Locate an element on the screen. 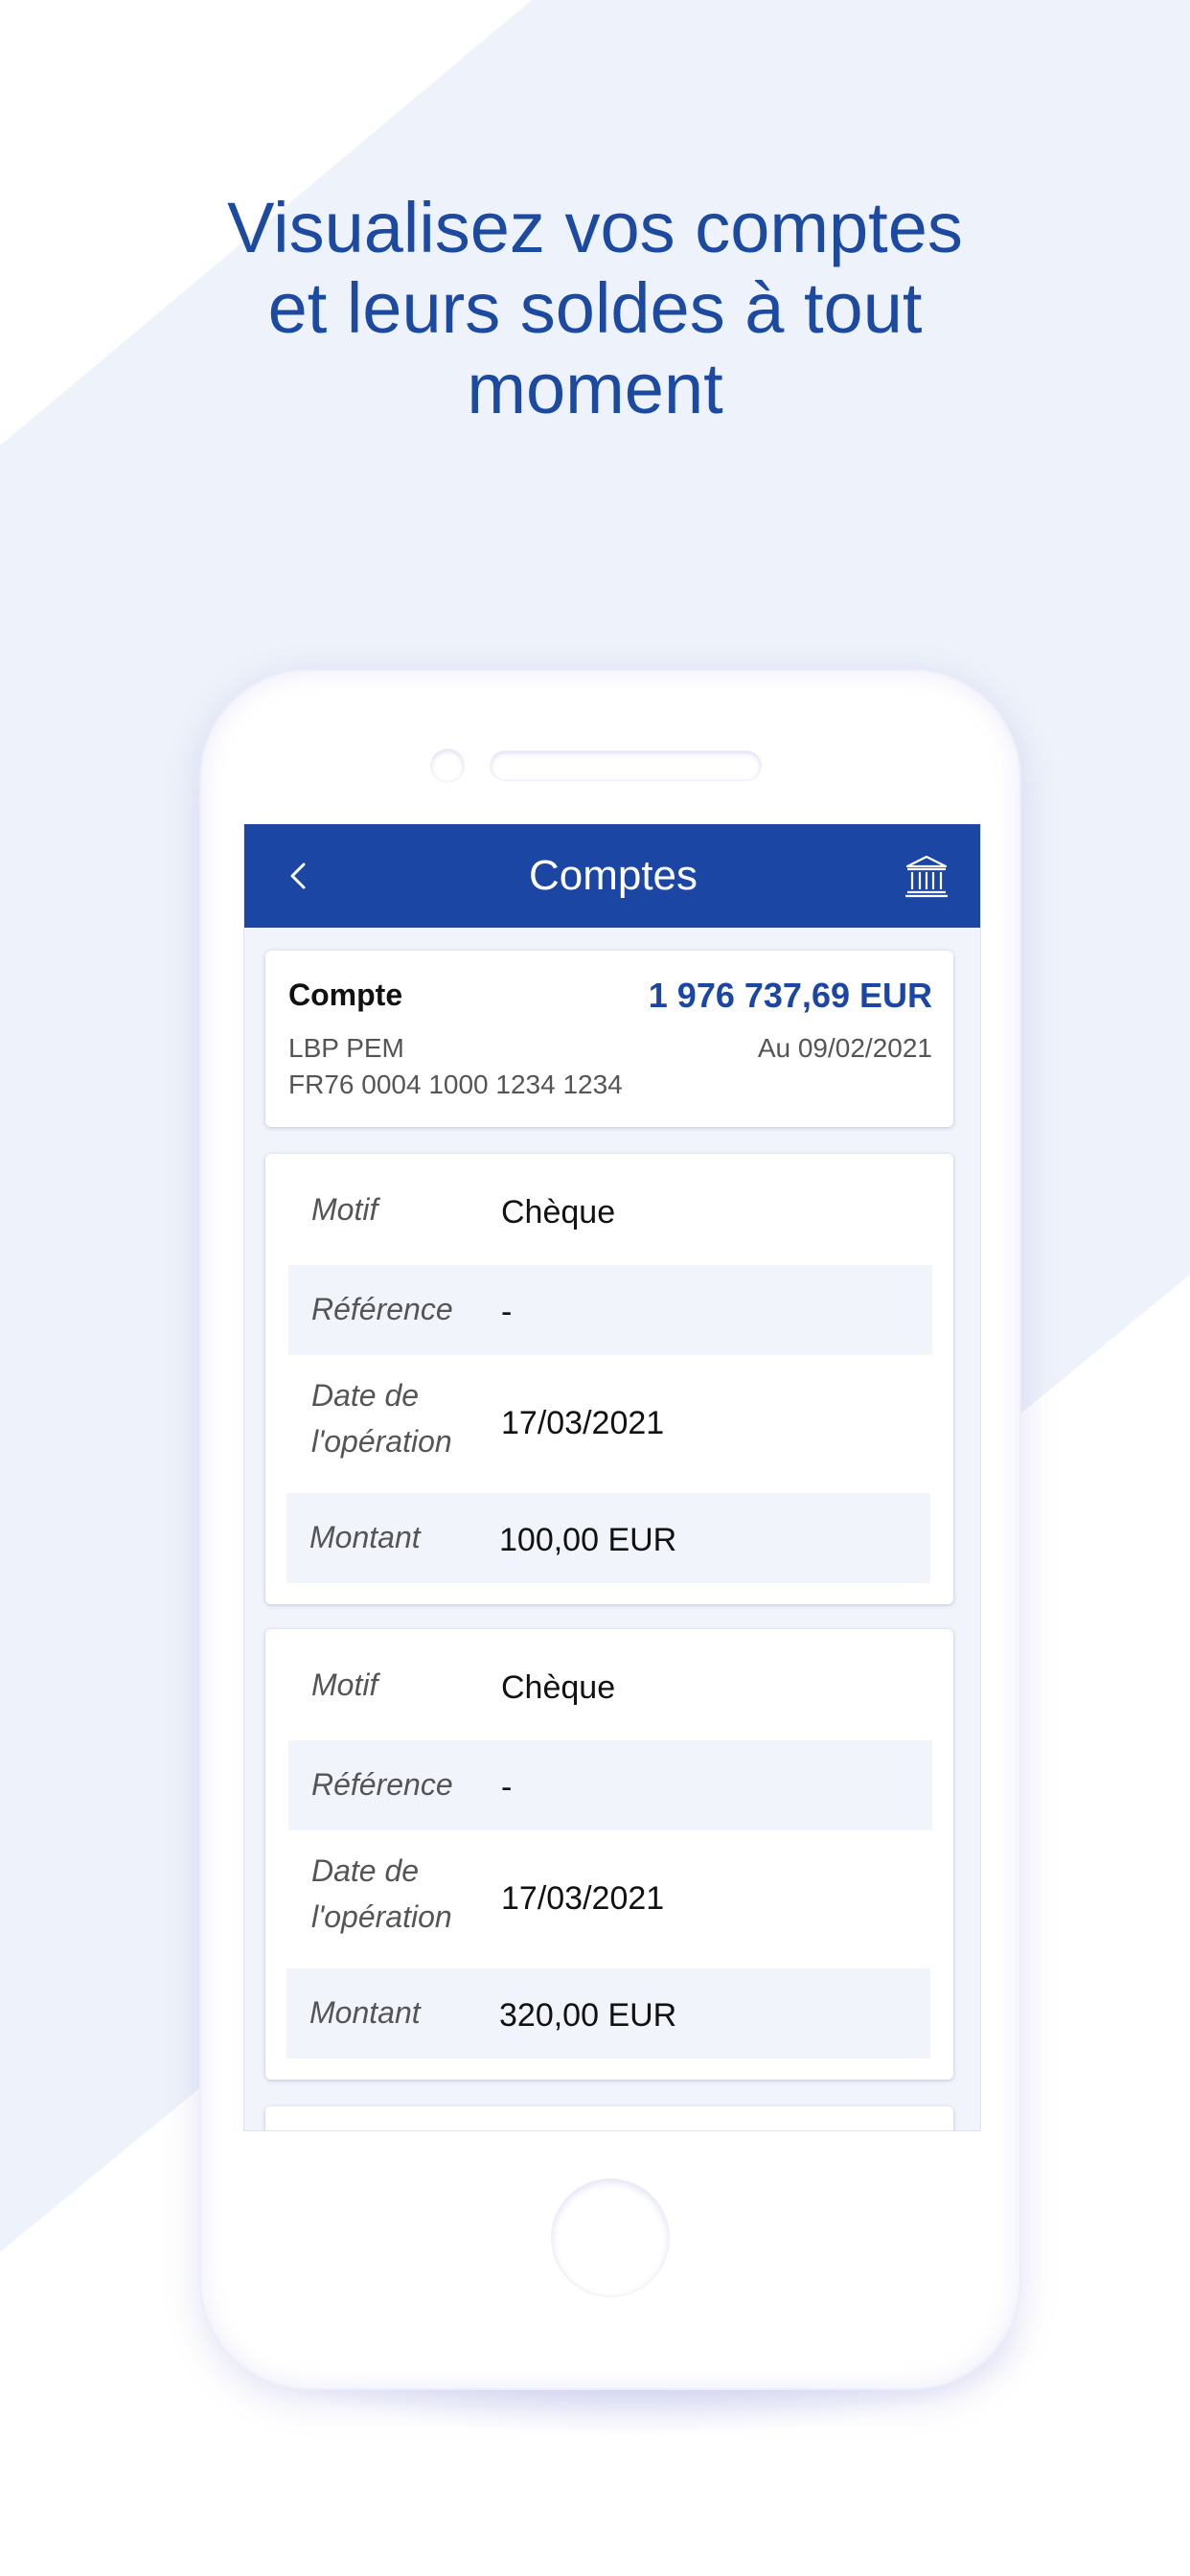 This screenshot has width=1190, height=2576. bank-button is located at coordinates (927, 876).